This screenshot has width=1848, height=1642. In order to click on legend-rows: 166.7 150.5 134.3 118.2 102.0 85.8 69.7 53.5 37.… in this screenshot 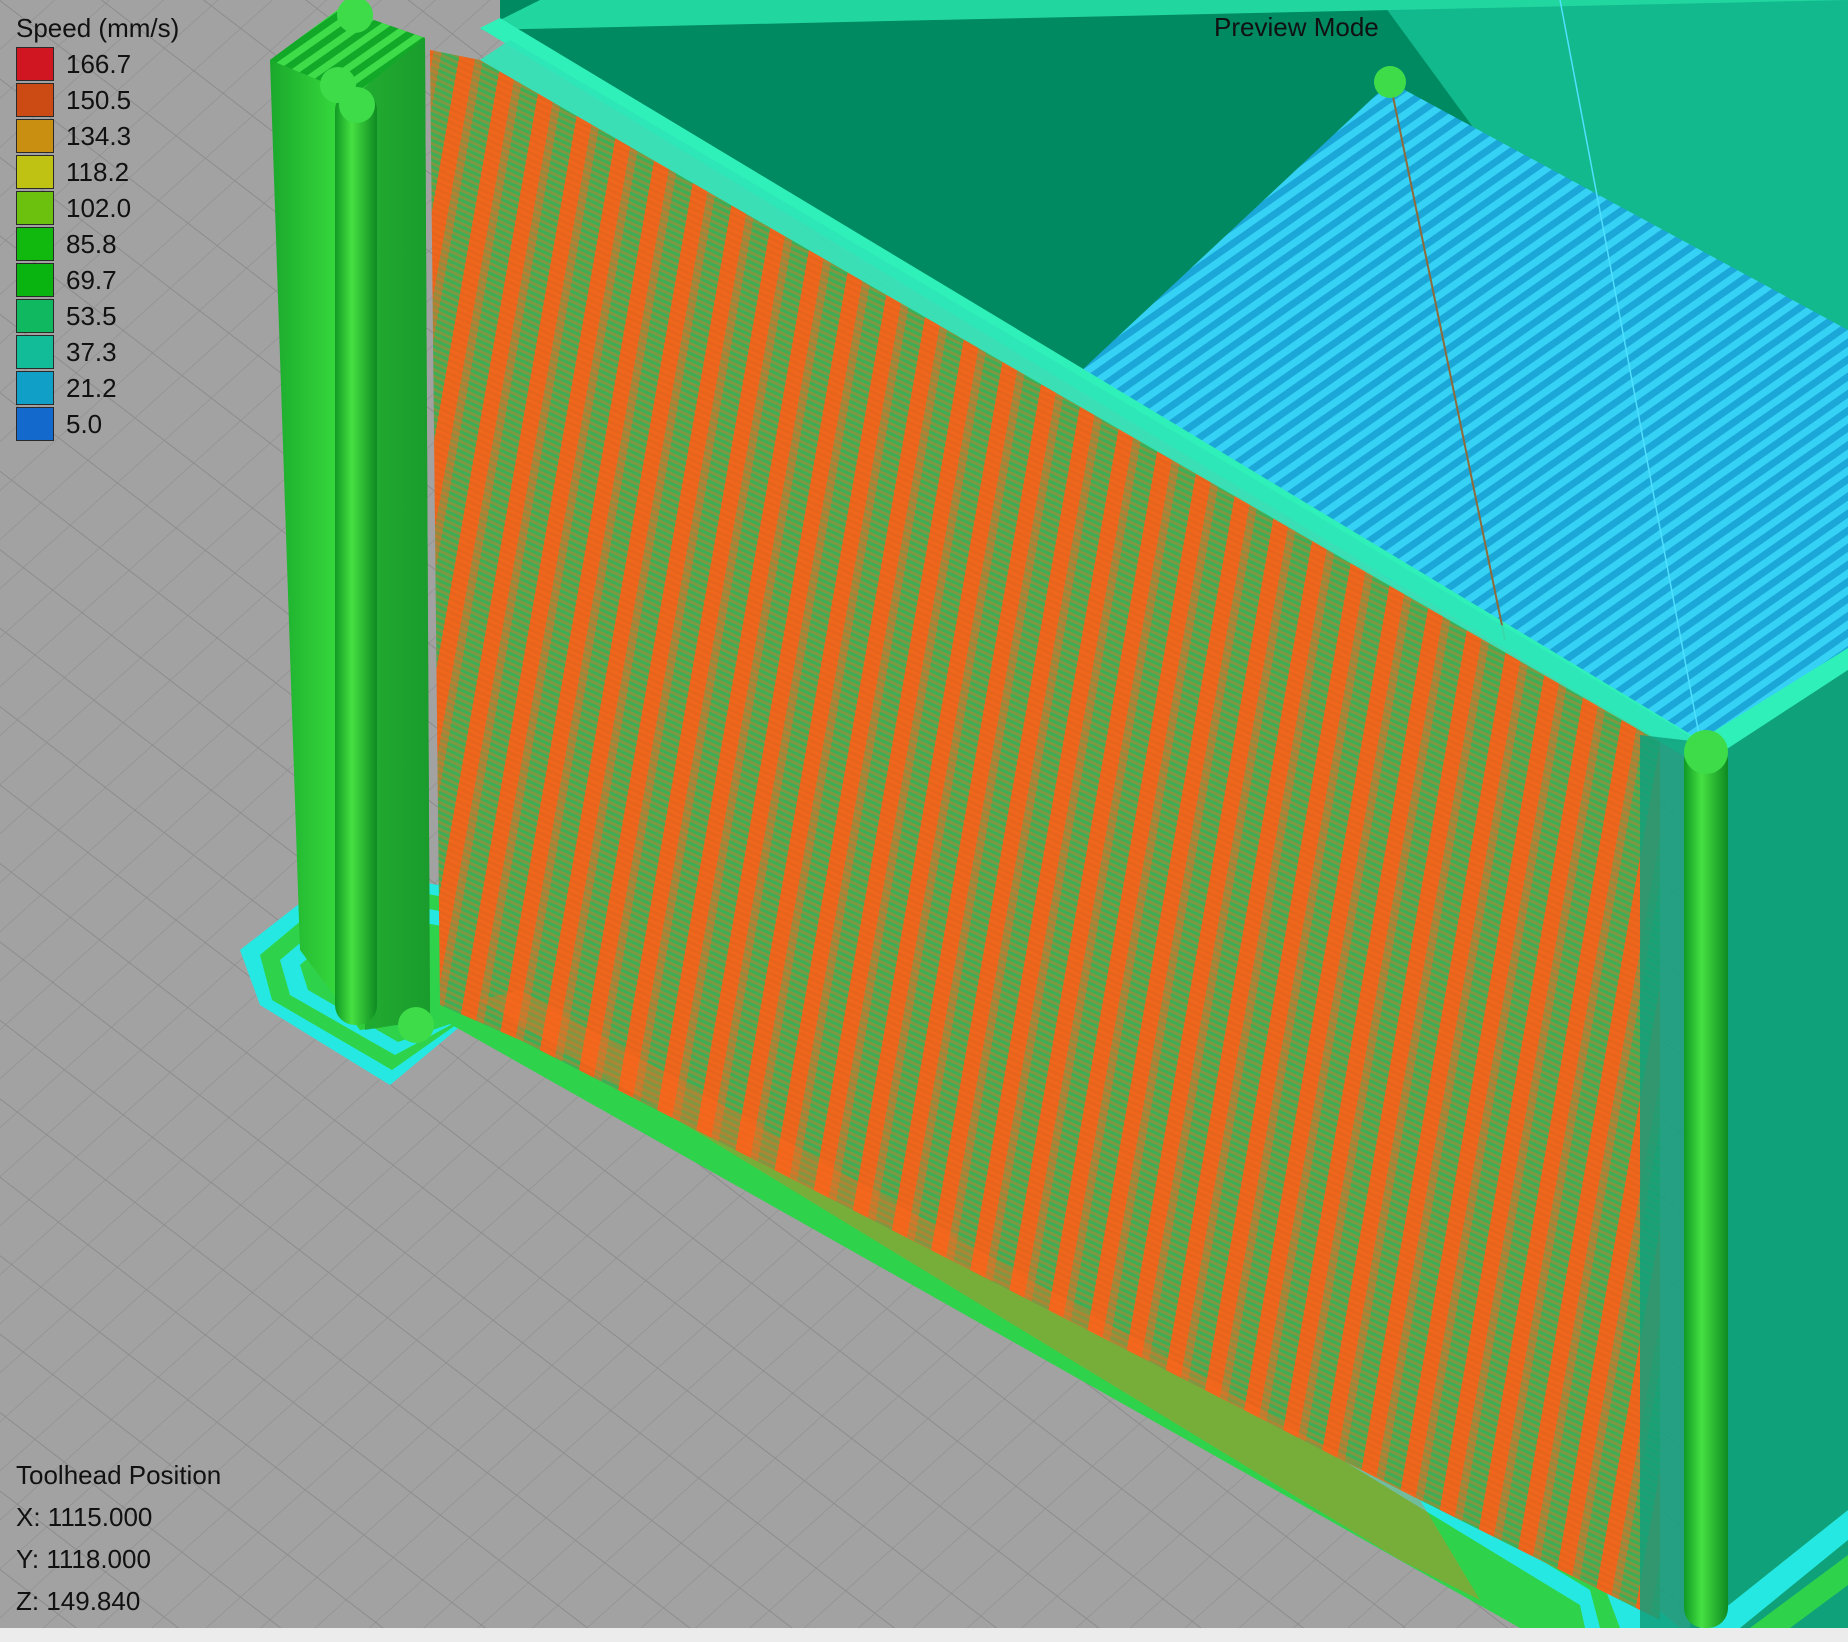, I will do `click(97, 244)`.